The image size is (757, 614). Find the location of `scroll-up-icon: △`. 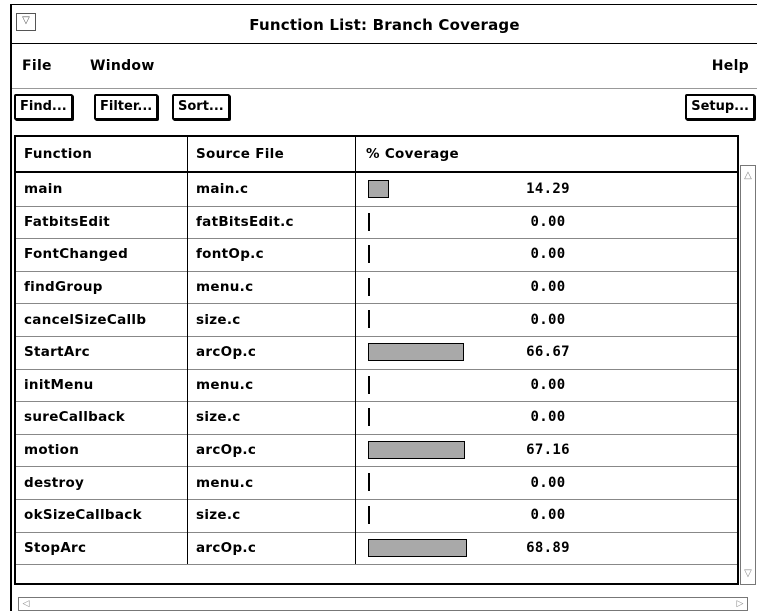

scroll-up-icon: △ is located at coordinates (748, 176).